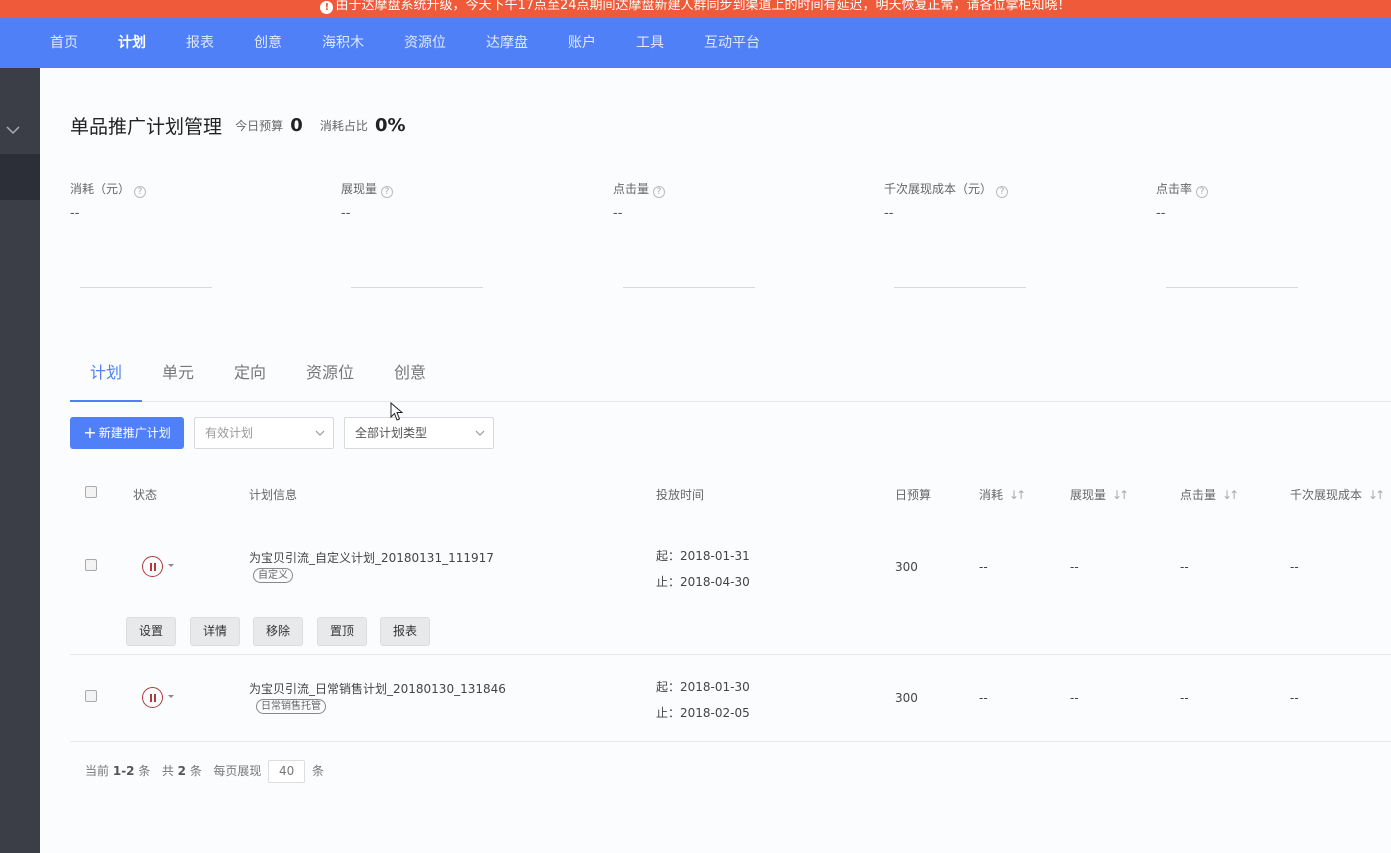 Image resolution: width=1391 pixels, height=853 pixels. I want to click on schedule-start: 起：2018-01-30, so click(703, 687).